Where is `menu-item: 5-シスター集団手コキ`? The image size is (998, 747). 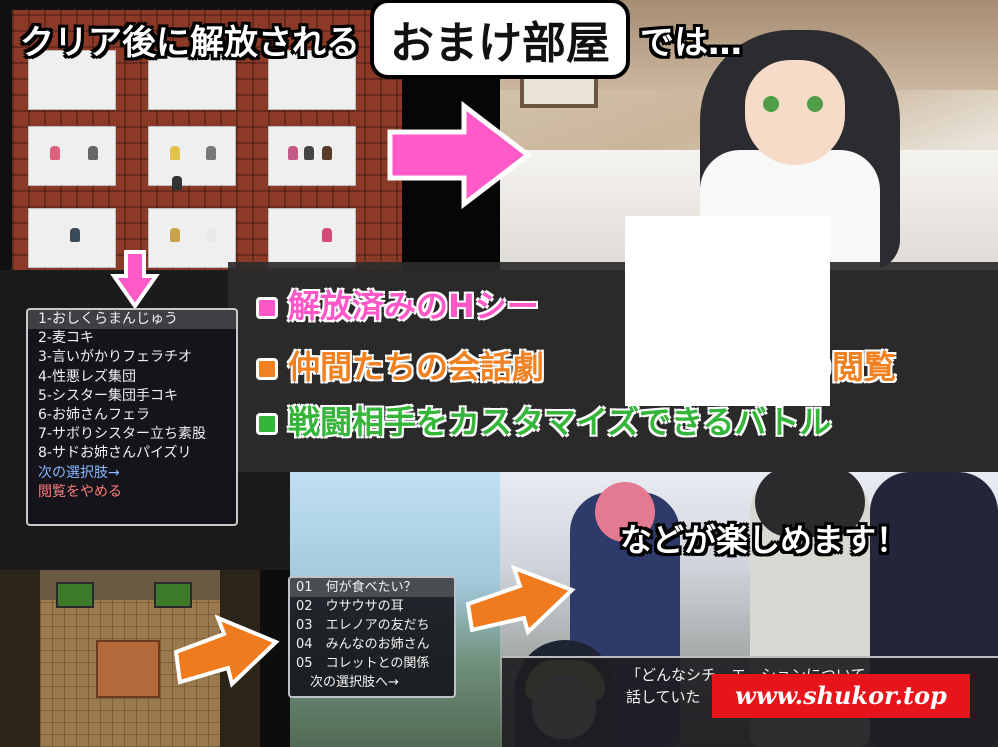 menu-item: 5-シスター集団手コキ is located at coordinates (132, 396).